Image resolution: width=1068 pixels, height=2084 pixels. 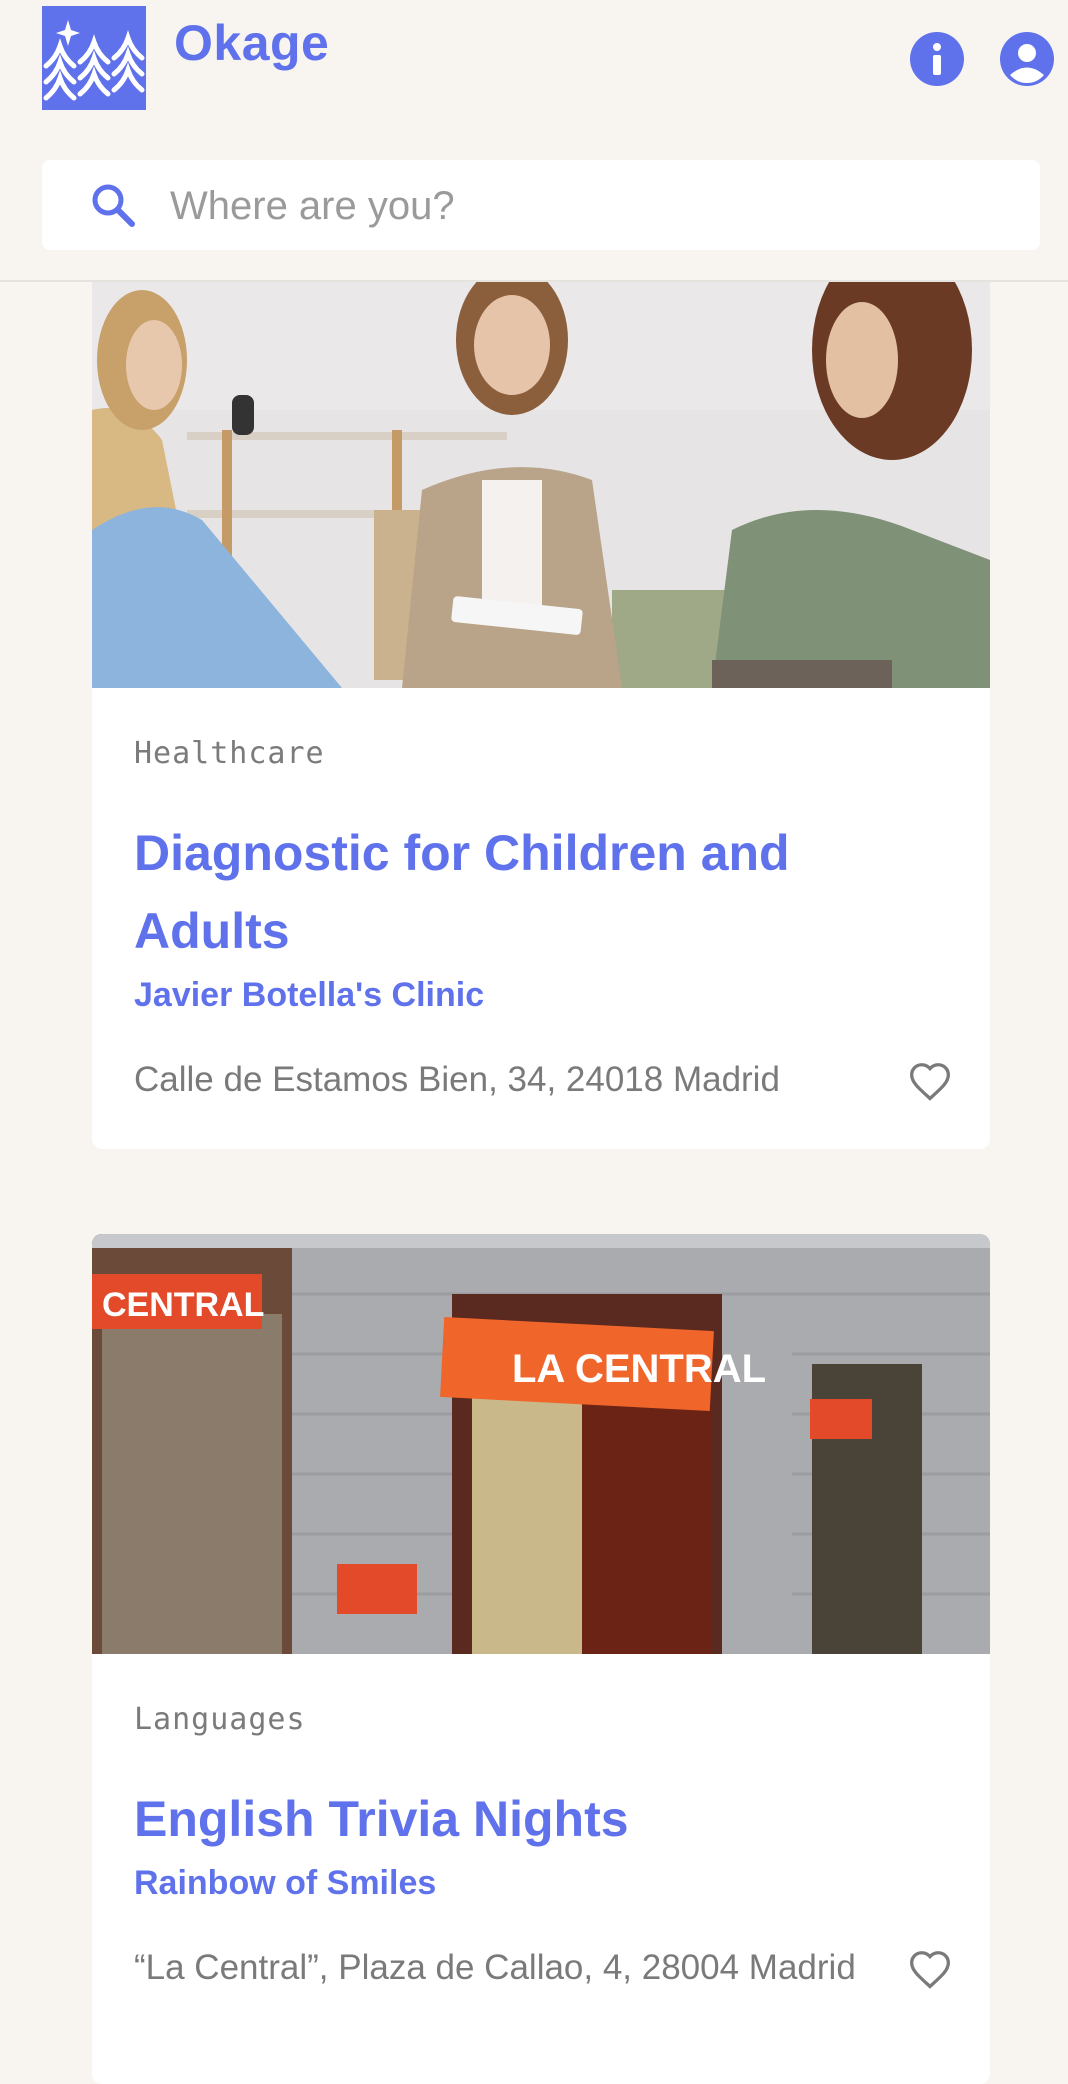 What do you see at coordinates (534, 1819) in the screenshot?
I see `listing-title: English Trivia Nights` at bounding box center [534, 1819].